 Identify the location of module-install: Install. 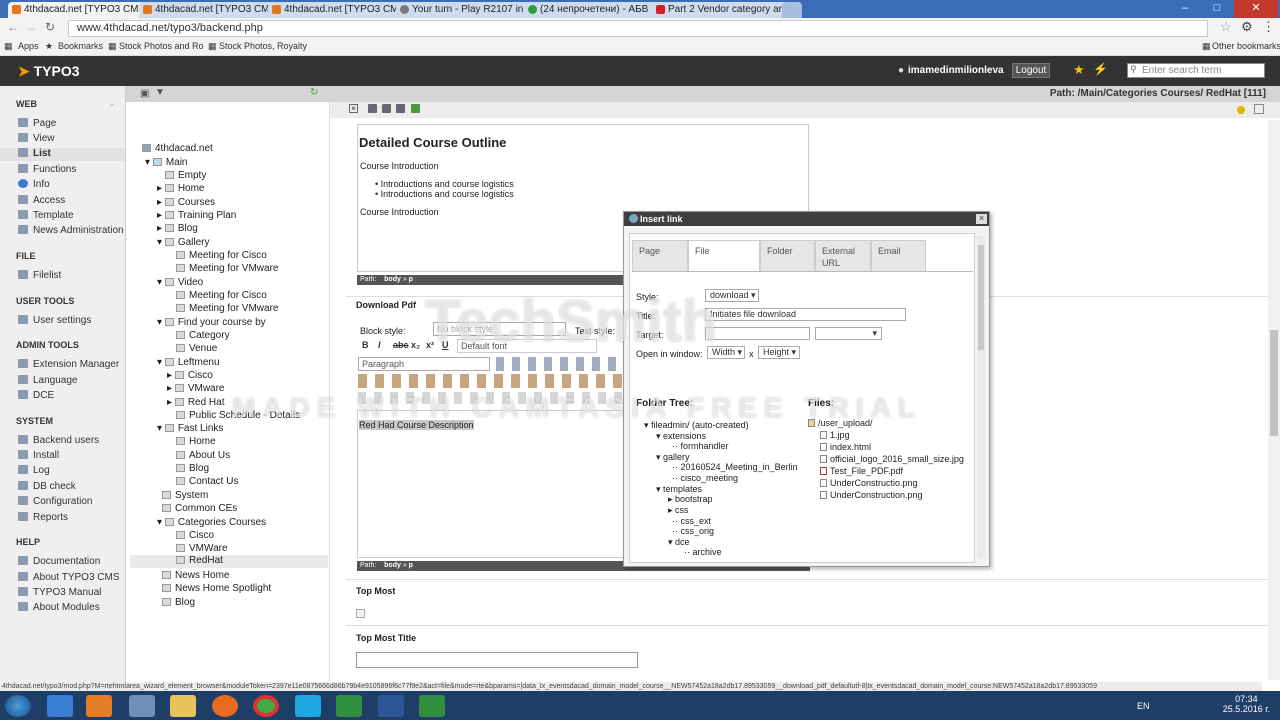
(38, 455).